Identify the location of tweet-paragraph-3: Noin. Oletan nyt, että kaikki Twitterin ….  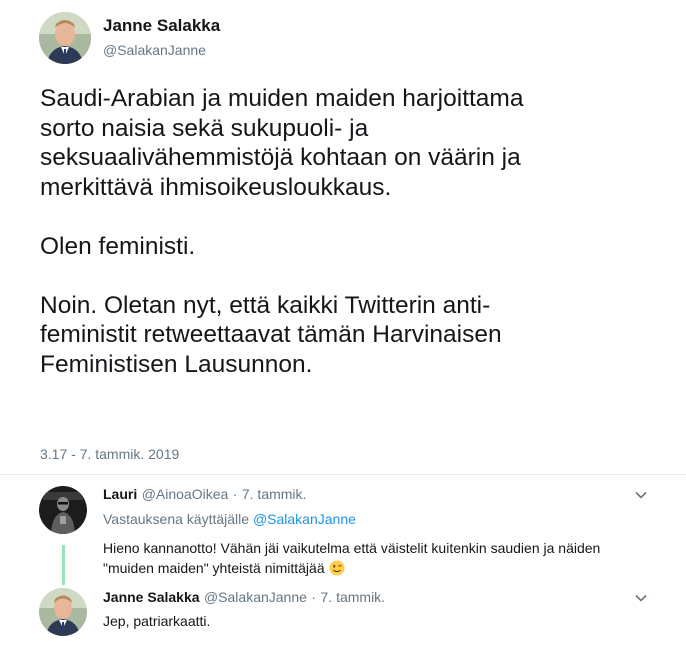
(271, 334).